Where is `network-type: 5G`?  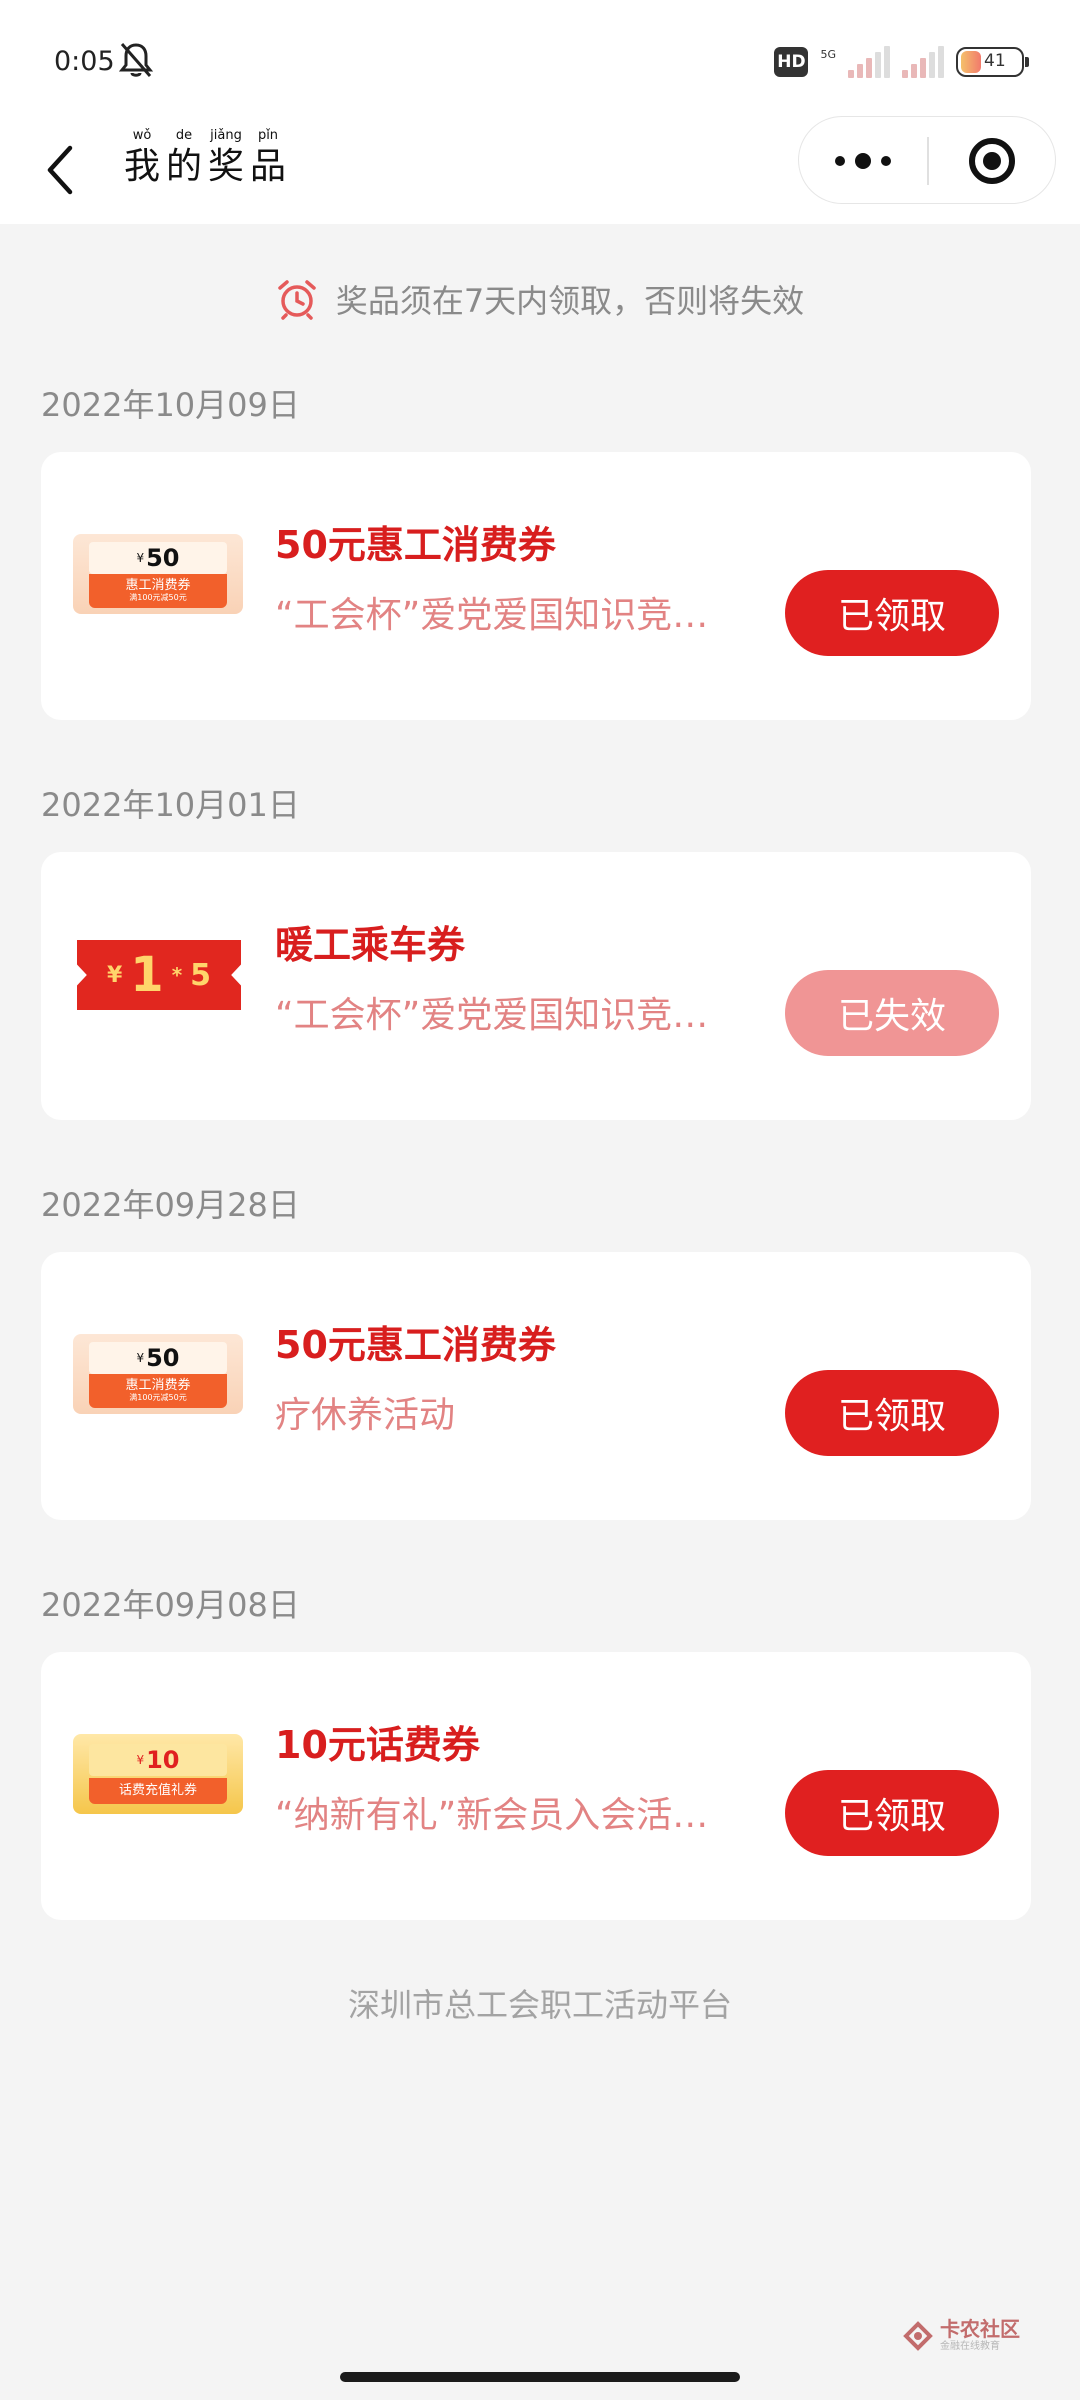 network-type: 5G is located at coordinates (828, 54).